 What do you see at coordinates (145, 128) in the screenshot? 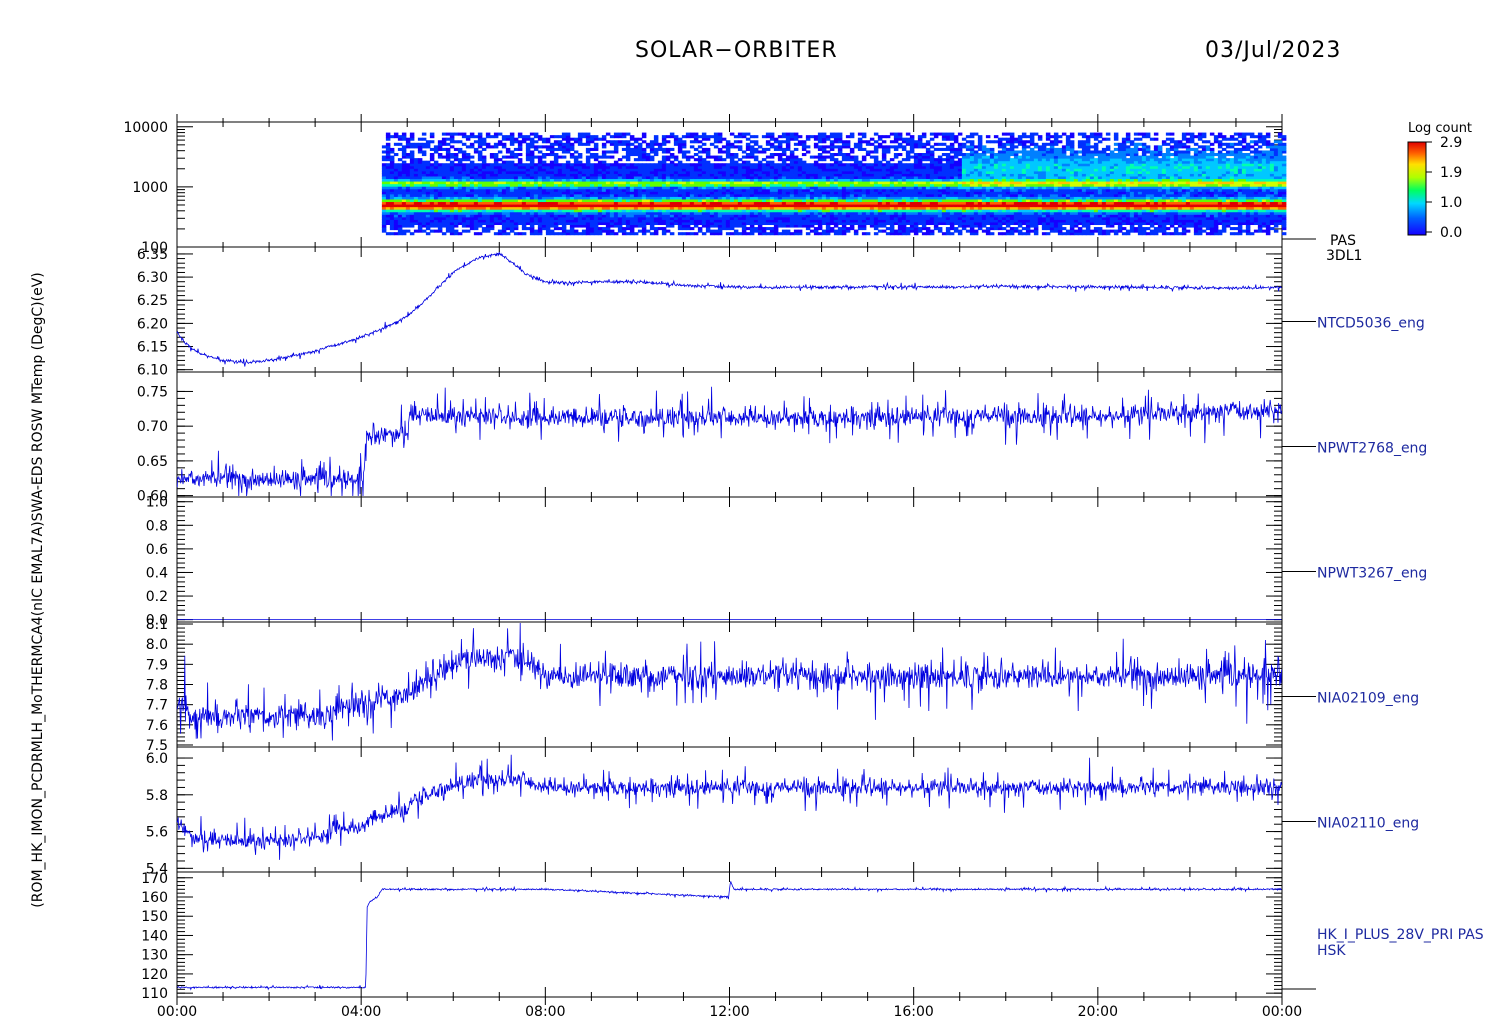
I see `y-tick-label: 10000` at bounding box center [145, 128].